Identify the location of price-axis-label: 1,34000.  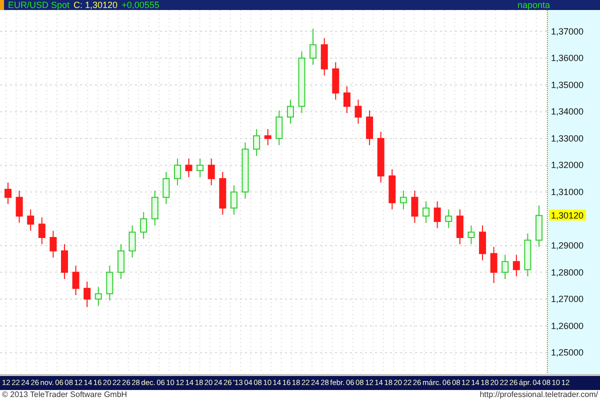
(567, 111).